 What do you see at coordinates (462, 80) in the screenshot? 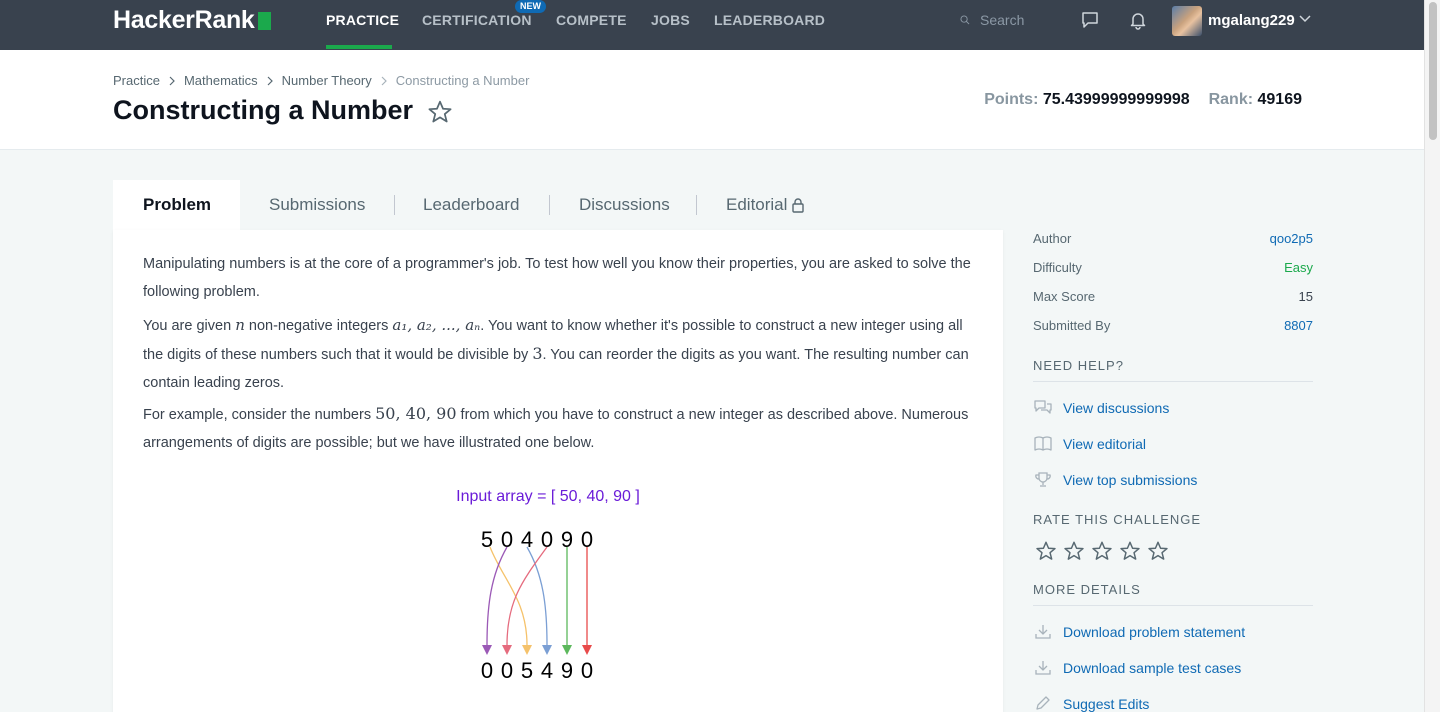
I see `breadcrumb-current: Constructing a Number` at bounding box center [462, 80].